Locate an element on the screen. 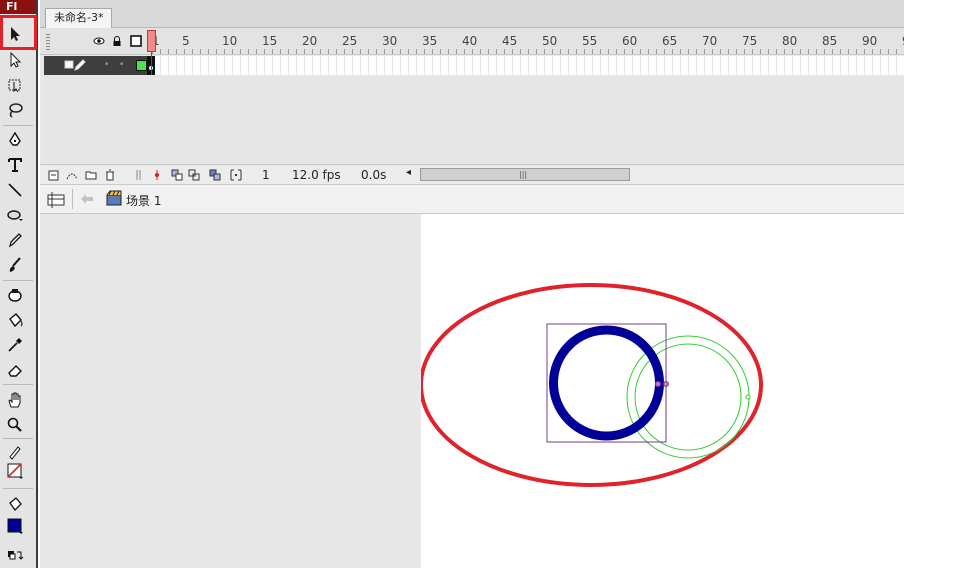 The width and height of the screenshot is (960, 568). ruler-number: 85 is located at coordinates (830, 41).